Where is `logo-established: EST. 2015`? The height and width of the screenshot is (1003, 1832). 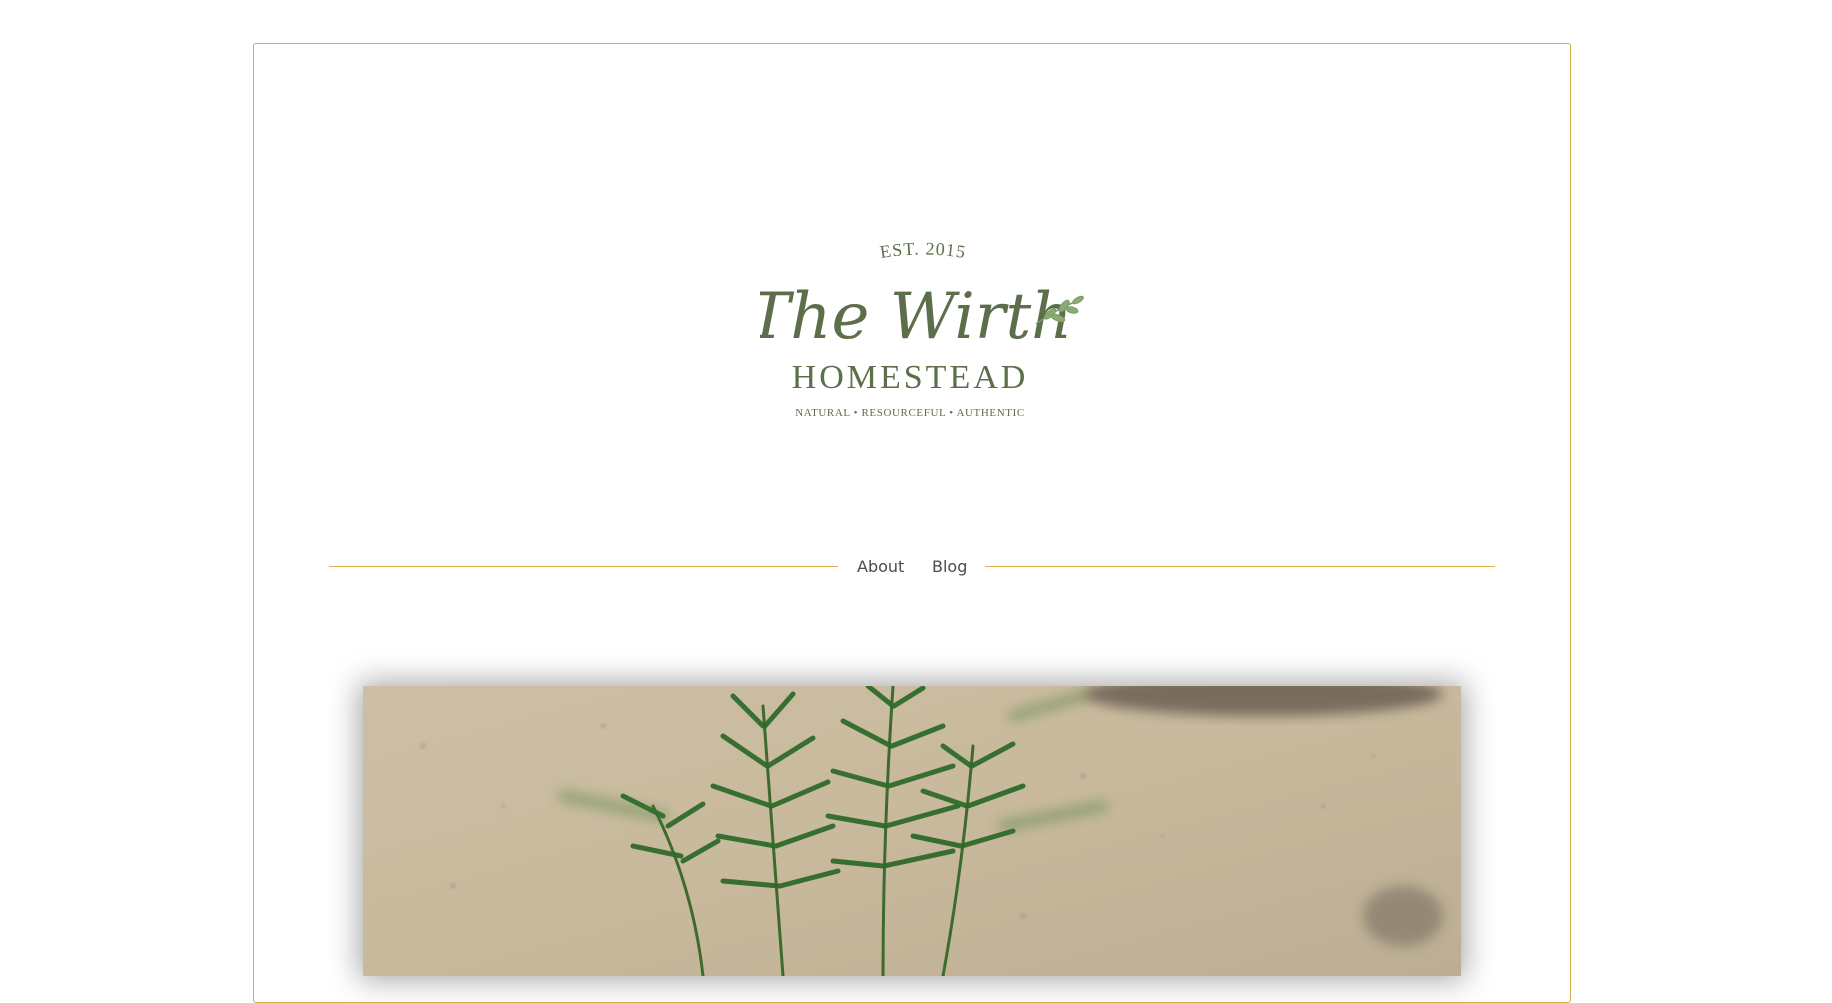 logo-established: EST. 2015 is located at coordinates (922, 250).